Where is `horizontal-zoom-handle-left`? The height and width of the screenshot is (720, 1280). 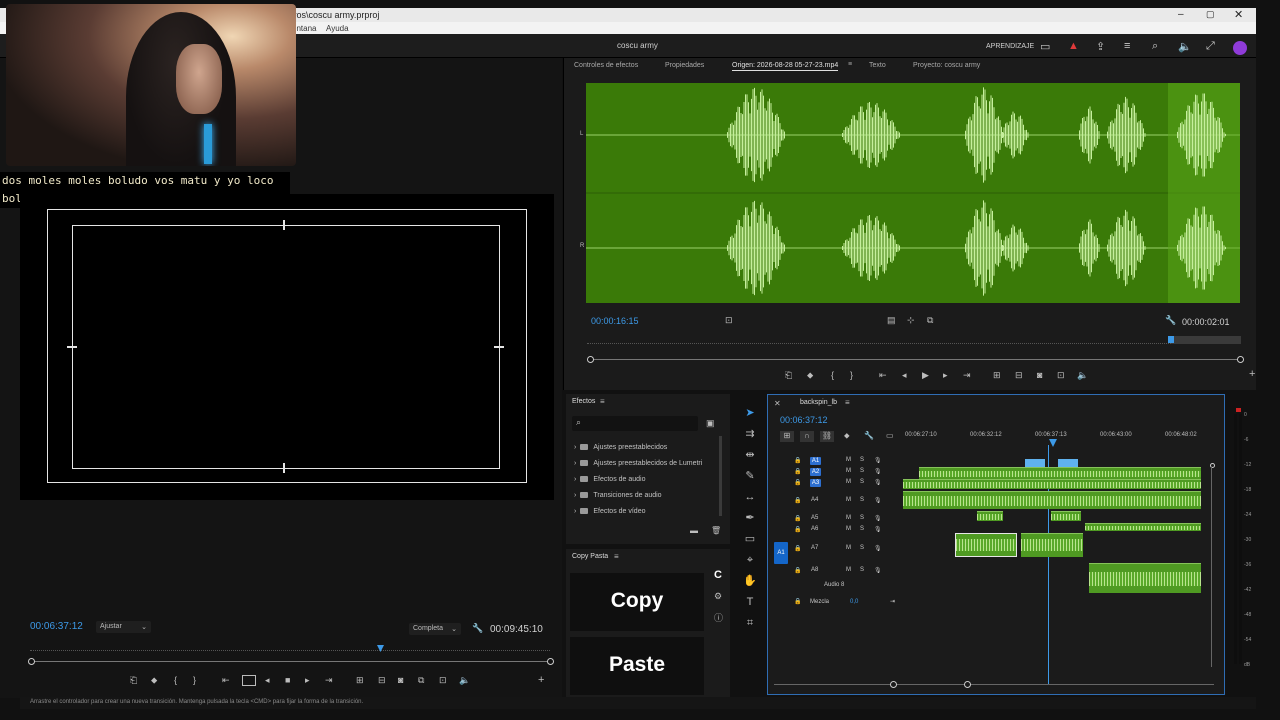
horizontal-zoom-handle-left is located at coordinates (893, 684).